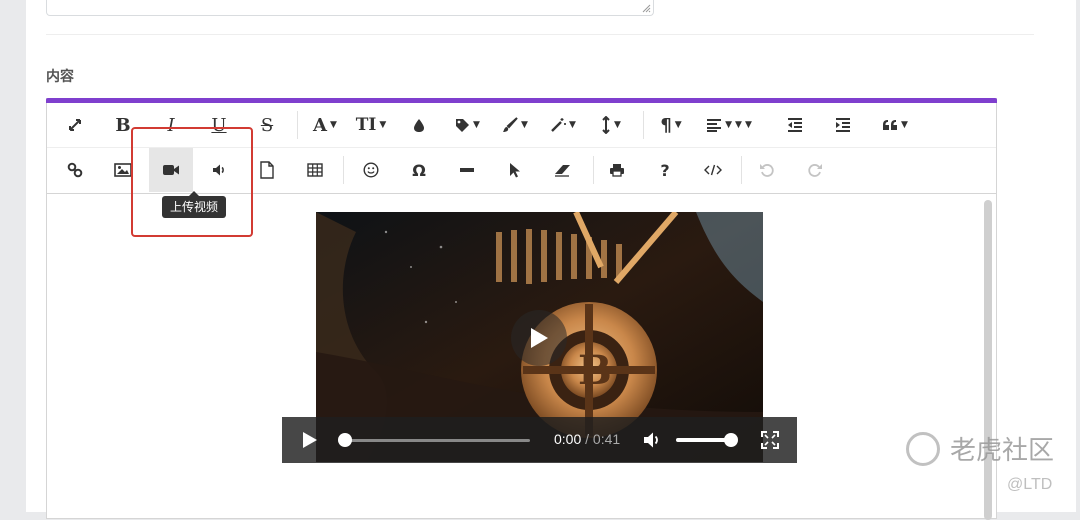 The width and height of the screenshot is (1080, 520). Describe the element at coordinates (666, 125) in the screenshot. I see `paragraph-icon: ¶` at that location.